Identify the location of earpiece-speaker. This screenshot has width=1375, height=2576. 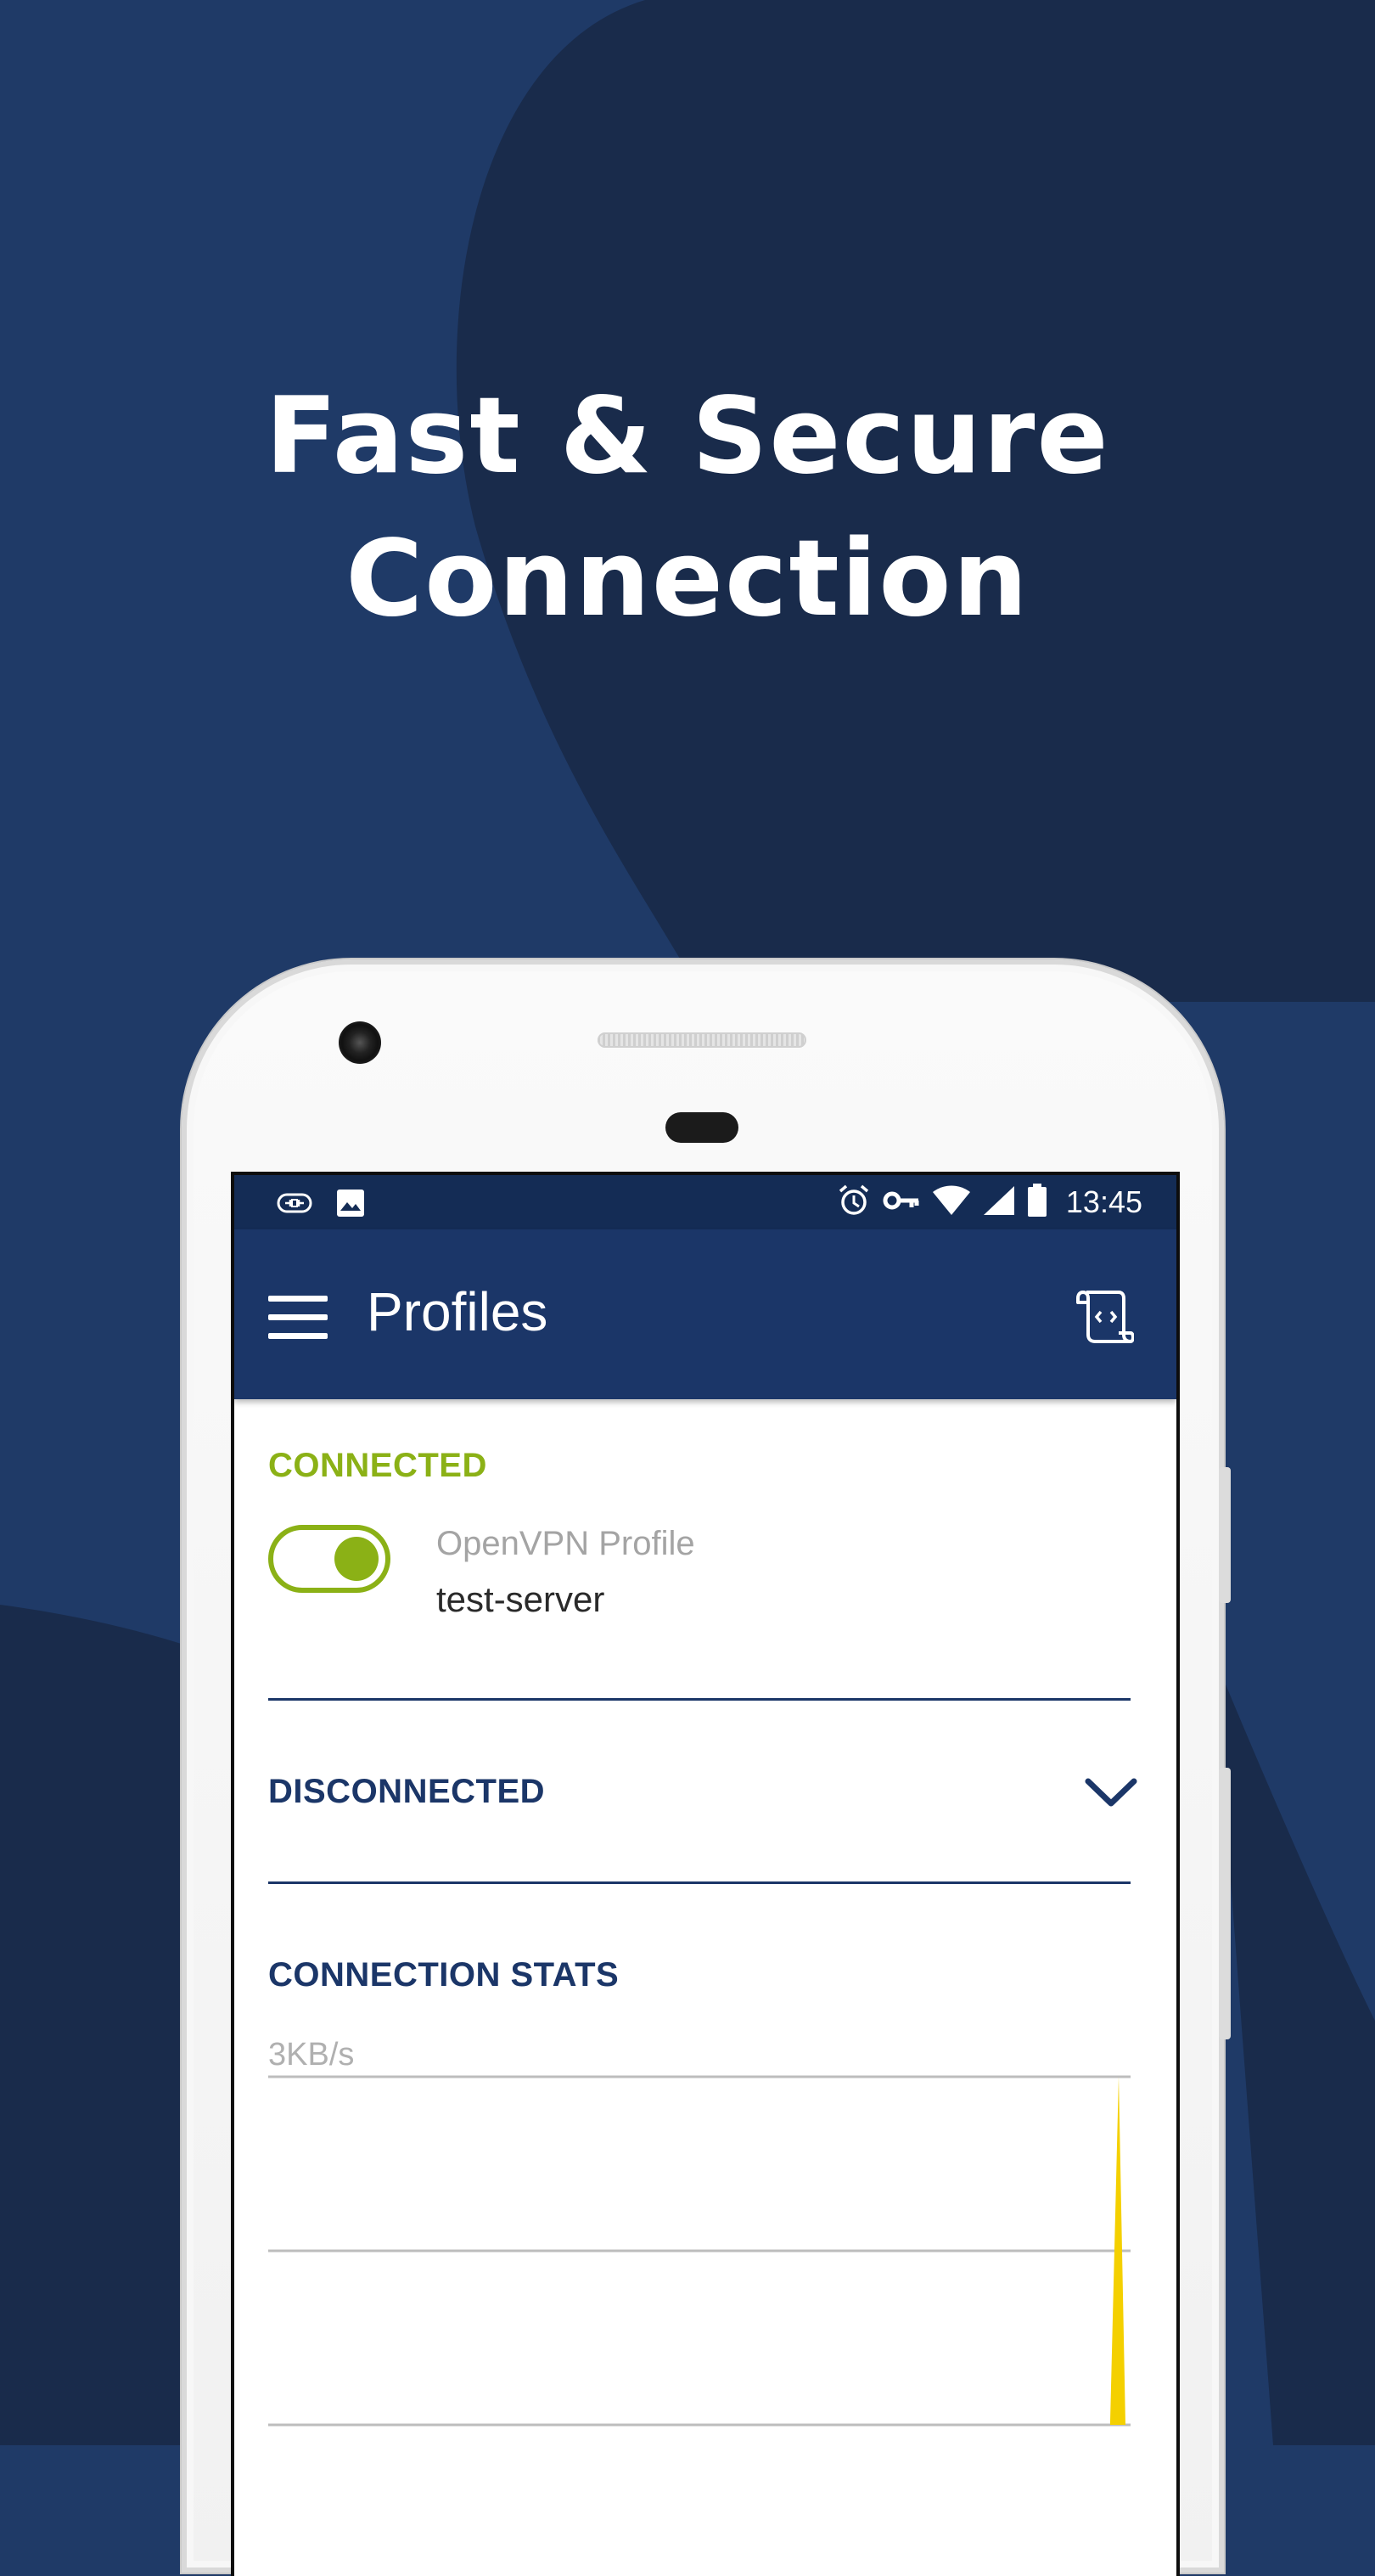
(702, 1040).